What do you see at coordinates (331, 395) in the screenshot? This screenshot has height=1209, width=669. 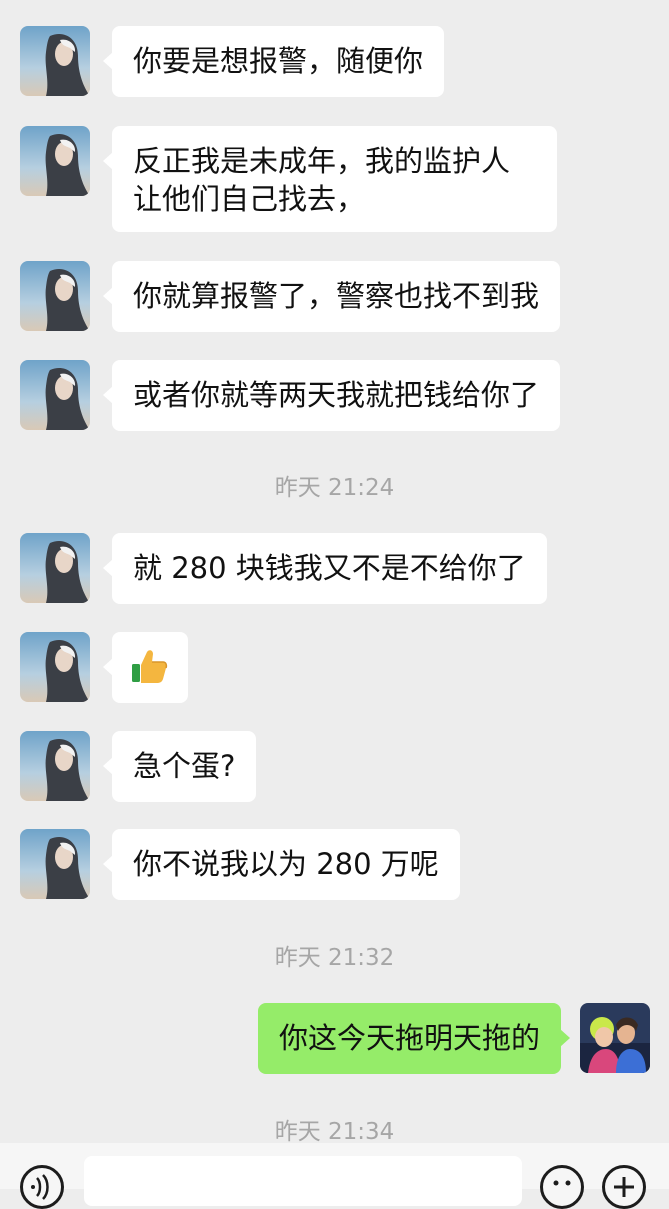 I see `message-bubble: 或者你就等两天我就把钱给你了` at bounding box center [331, 395].